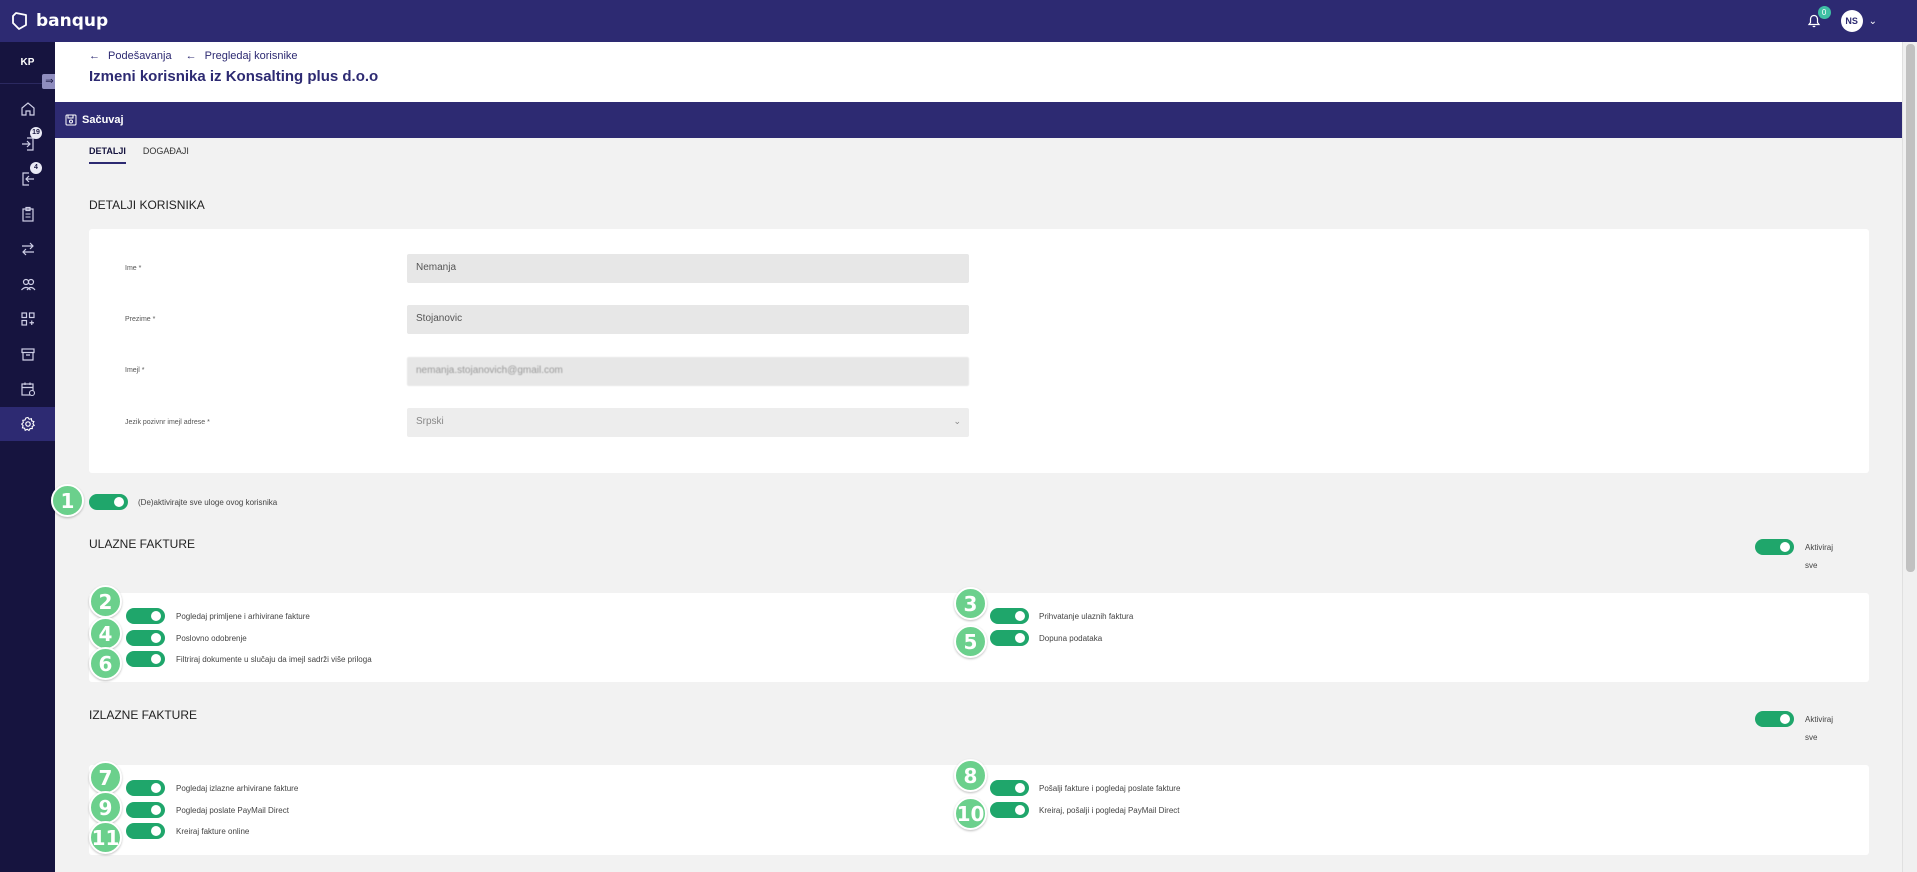 Image resolution: width=1917 pixels, height=872 pixels. I want to click on first-name-label: Ime *, so click(133, 268).